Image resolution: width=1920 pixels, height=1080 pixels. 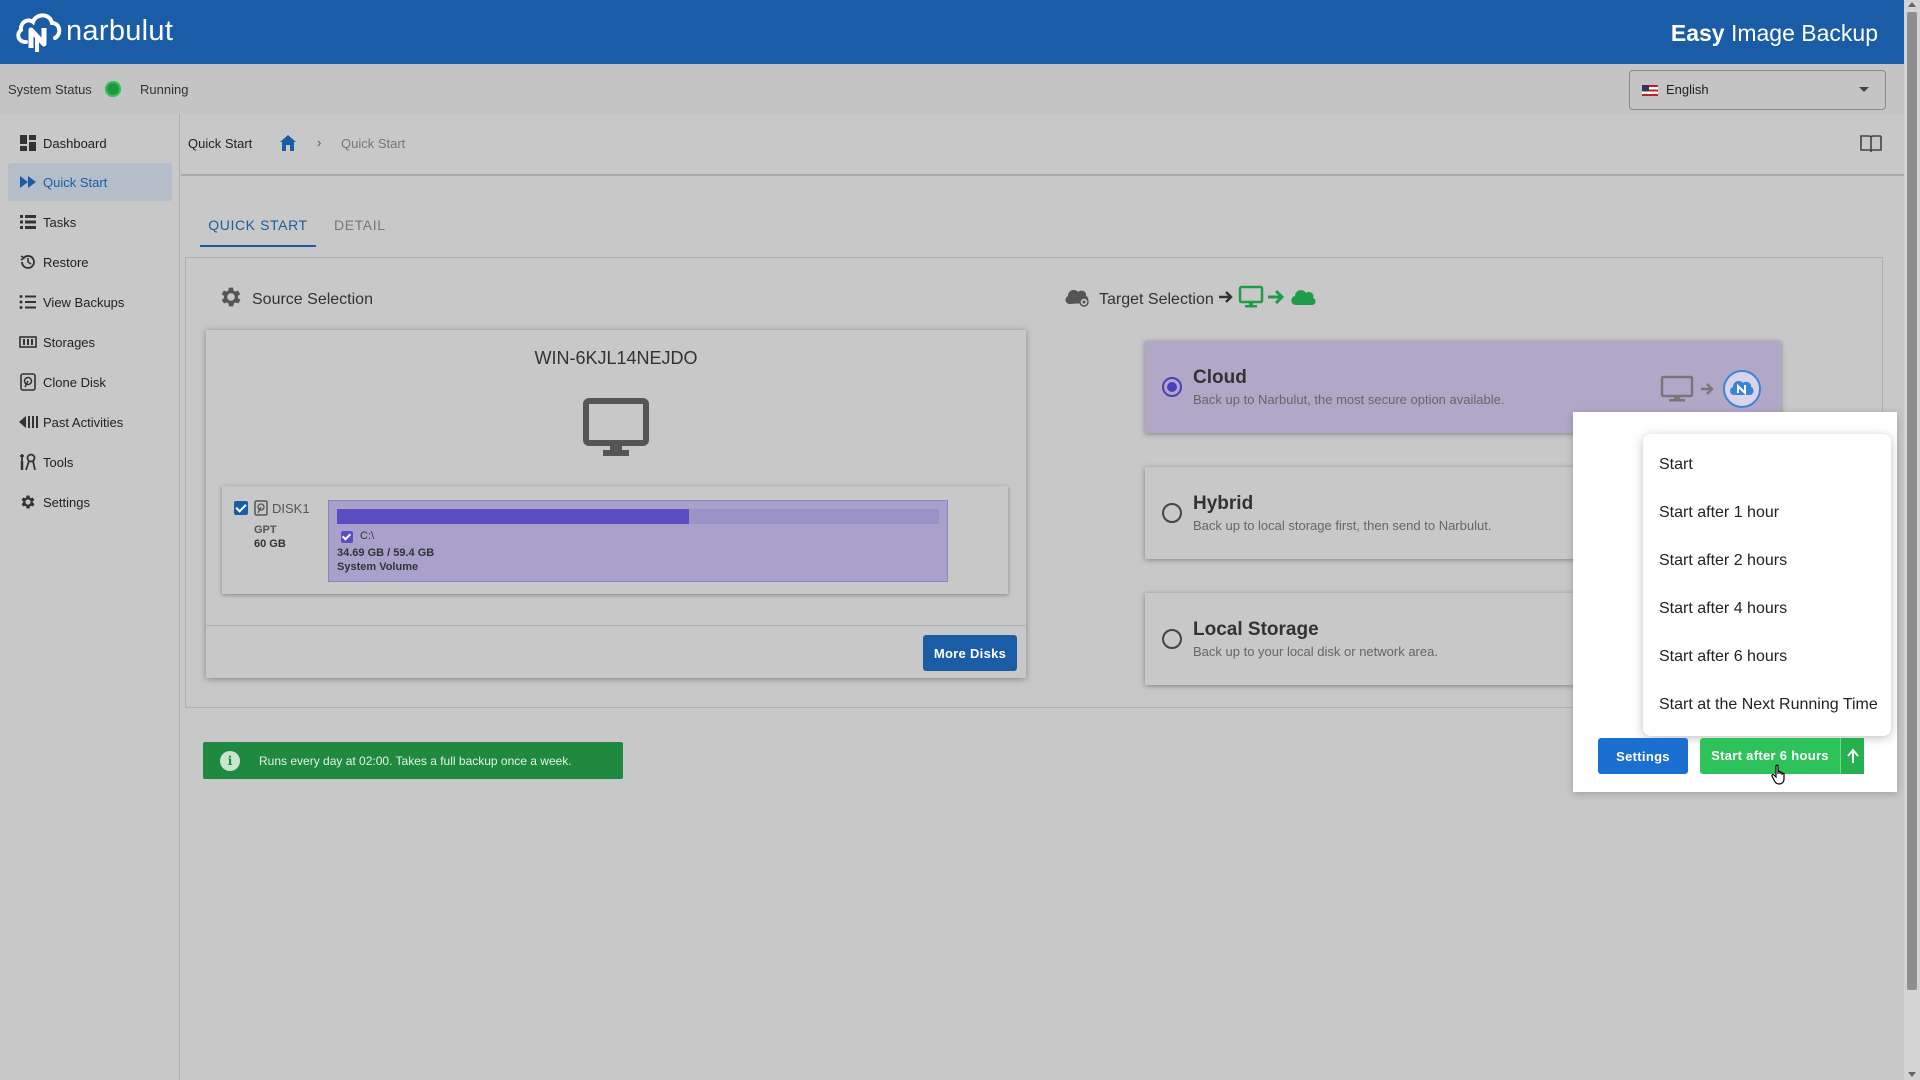 I want to click on hard-disk-icon, so click(x=261, y=510).